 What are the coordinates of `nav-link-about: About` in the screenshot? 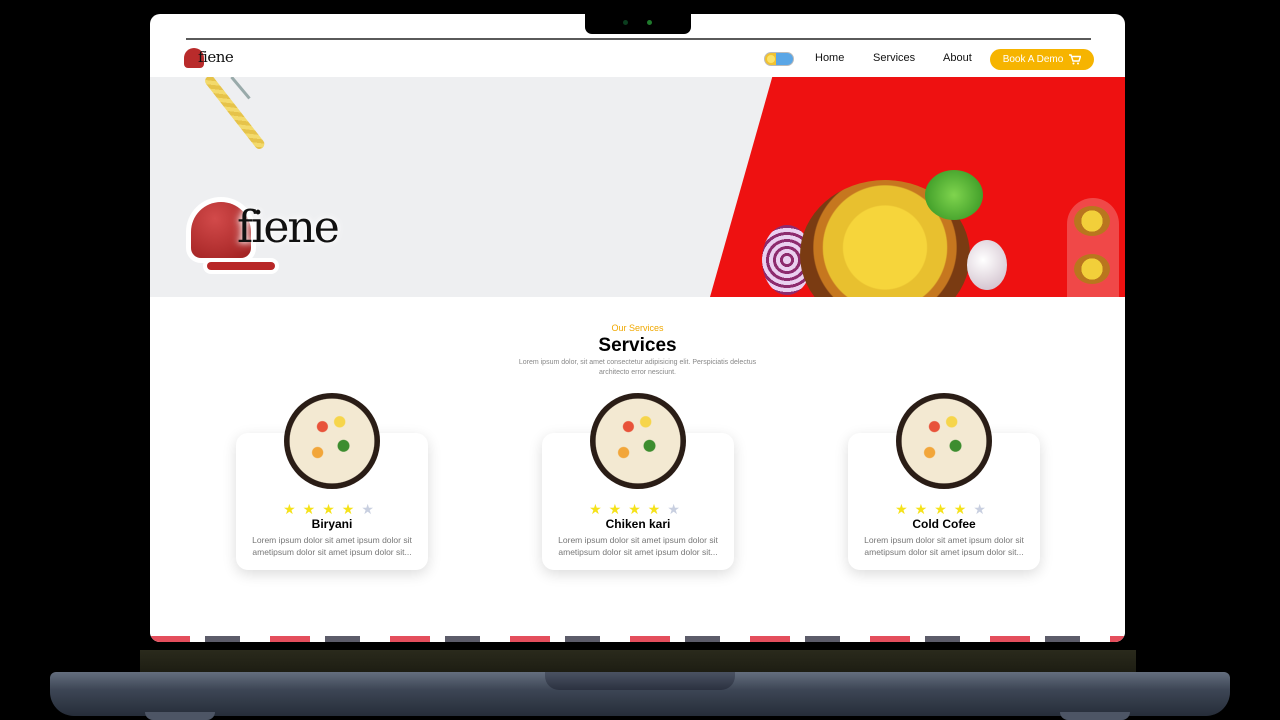 It's located at (957, 58).